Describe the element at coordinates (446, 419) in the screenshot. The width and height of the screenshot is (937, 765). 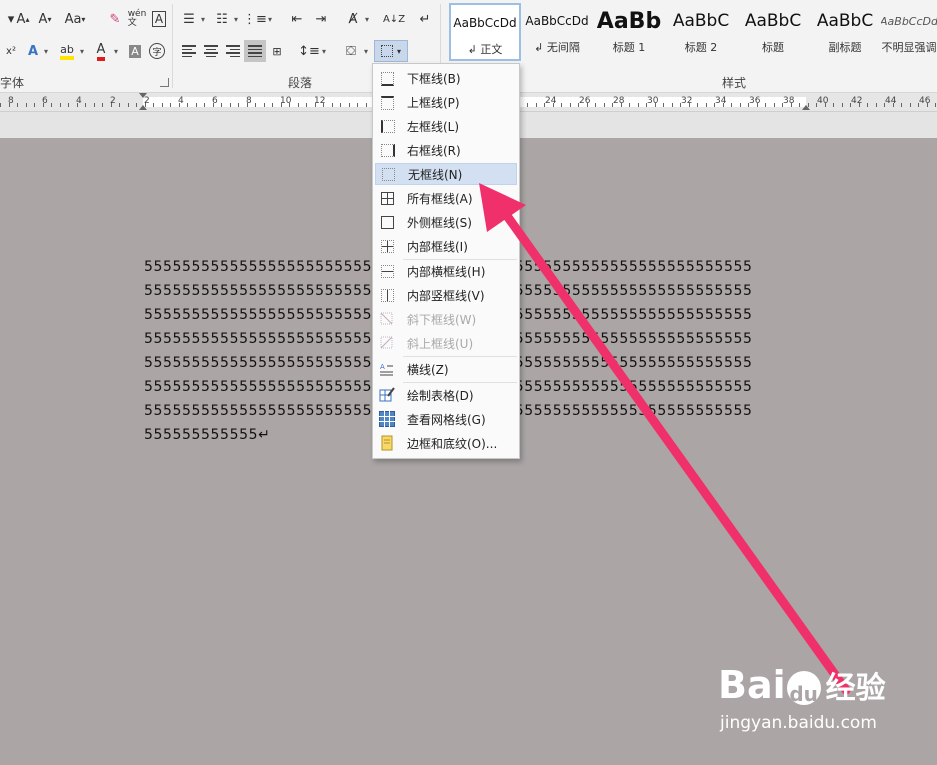
I see `menu-item-view-gridlines: 查看网格线(G)` at that location.